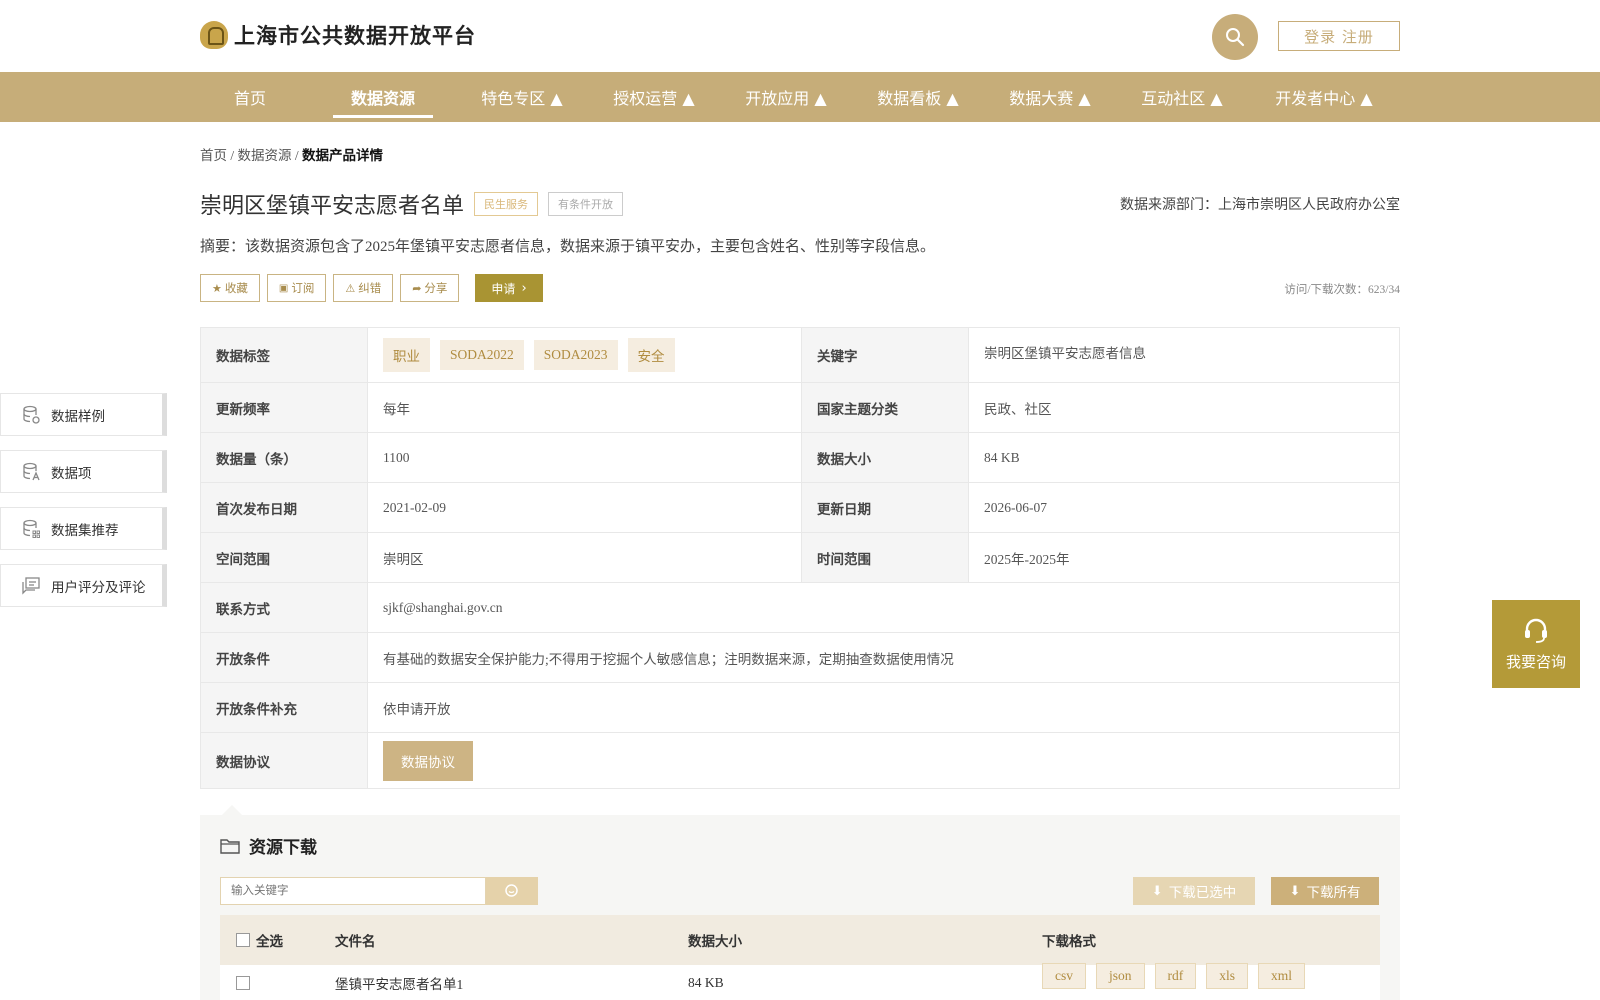  What do you see at coordinates (885, 557) in the screenshot?
I see `cell-label: 时间范围` at bounding box center [885, 557].